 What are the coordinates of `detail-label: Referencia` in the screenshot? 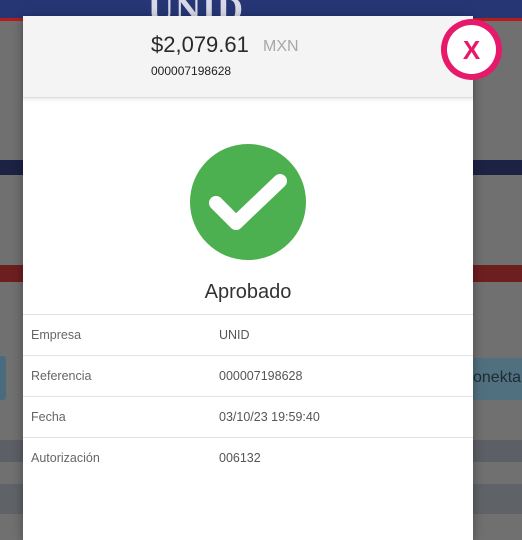 It's located at (61, 376).